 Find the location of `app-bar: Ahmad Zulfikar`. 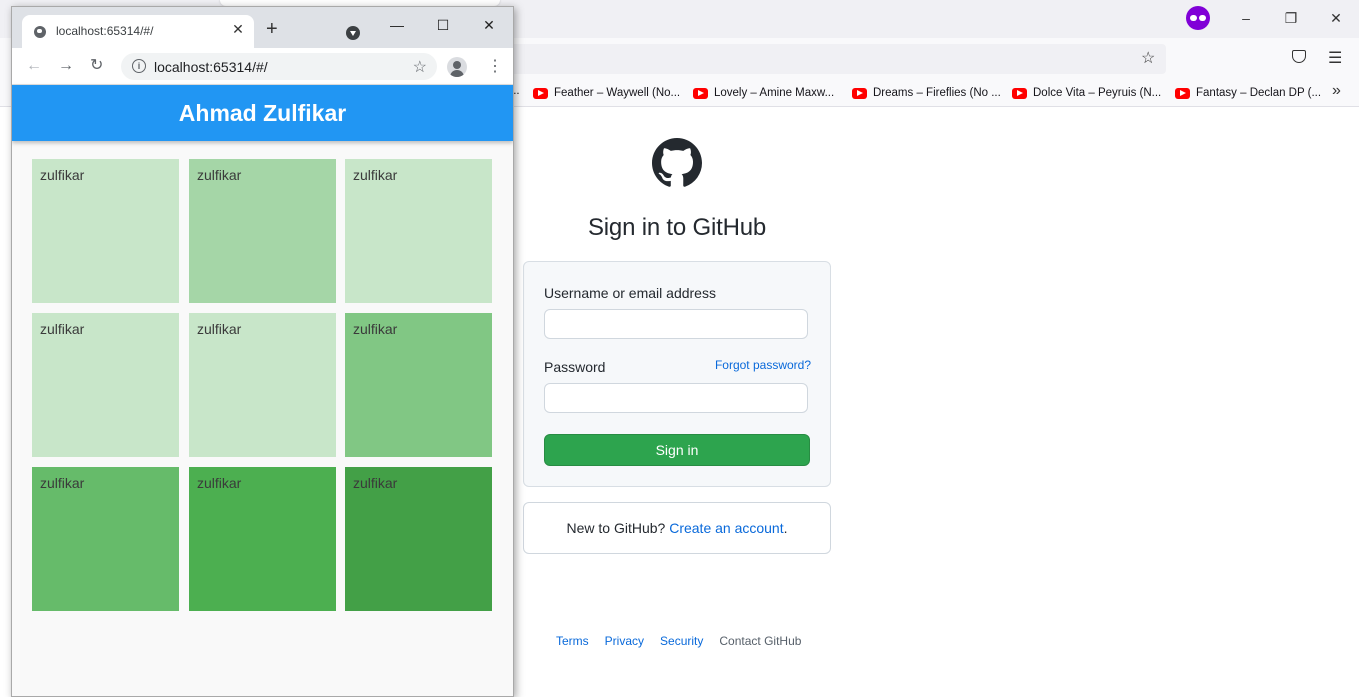

app-bar: Ahmad Zulfikar is located at coordinates (262, 113).